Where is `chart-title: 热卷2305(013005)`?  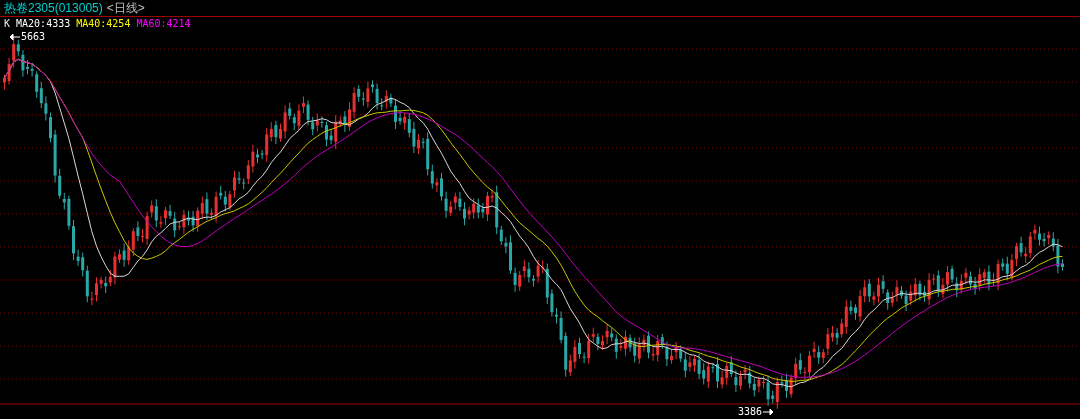
chart-title: 热卷2305(013005) is located at coordinates (53, 8).